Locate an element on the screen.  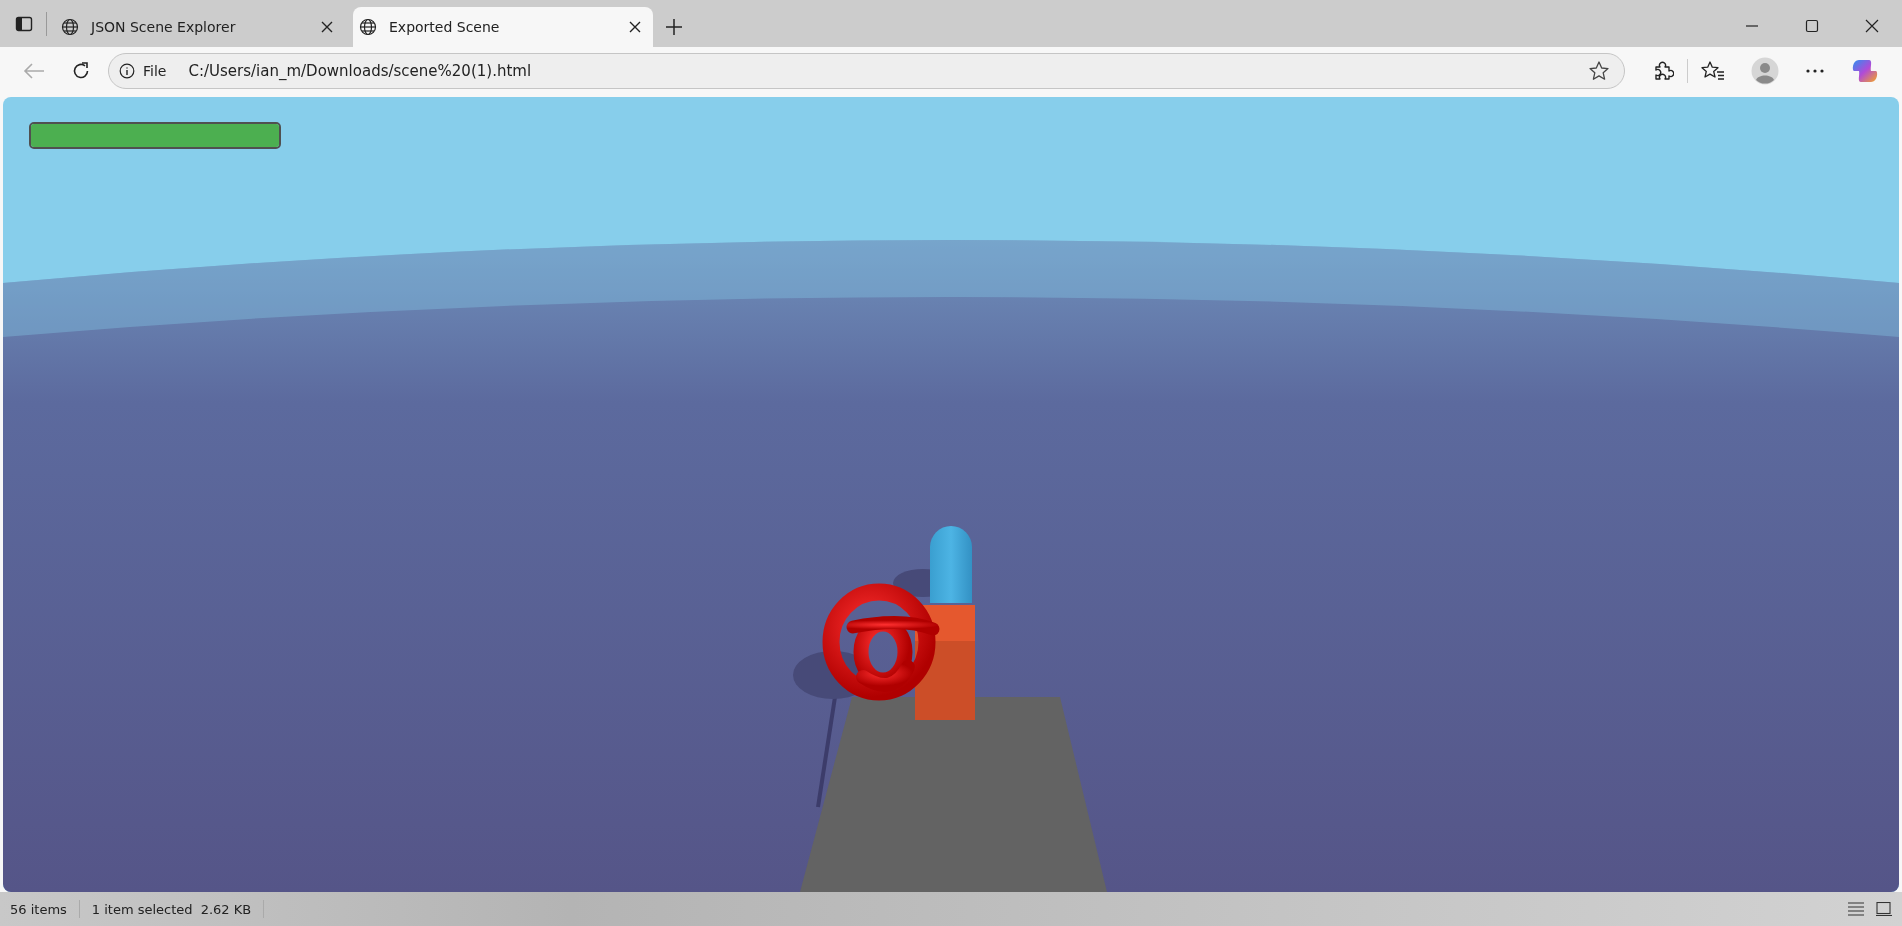
new-tab-icon is located at coordinates (674, 27).